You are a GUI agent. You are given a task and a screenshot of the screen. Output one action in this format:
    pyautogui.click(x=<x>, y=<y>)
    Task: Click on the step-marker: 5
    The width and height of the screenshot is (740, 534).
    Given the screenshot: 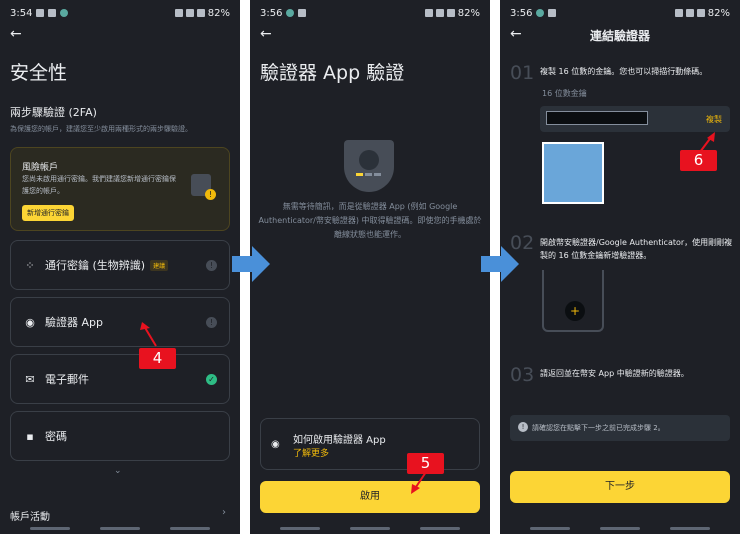 What is the action you would take?
    pyautogui.click(x=425, y=463)
    